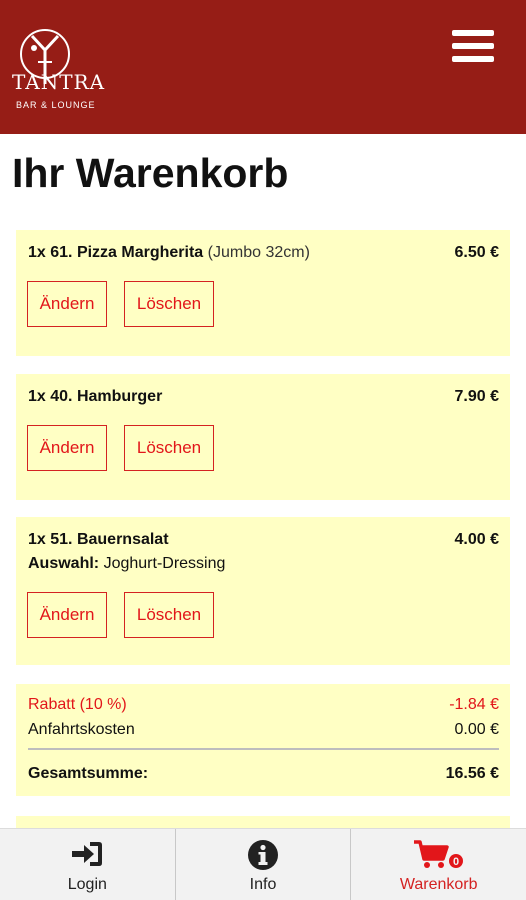  I want to click on page-title: Ihr Warenkorb, so click(150, 173).